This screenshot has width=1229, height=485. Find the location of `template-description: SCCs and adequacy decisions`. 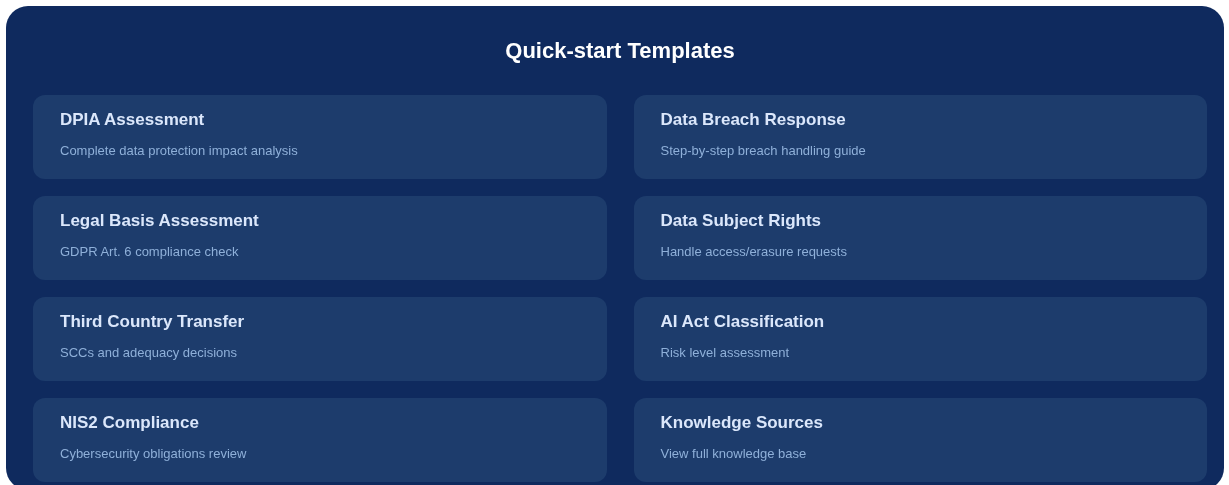

template-description: SCCs and adequacy decisions is located at coordinates (149, 353).